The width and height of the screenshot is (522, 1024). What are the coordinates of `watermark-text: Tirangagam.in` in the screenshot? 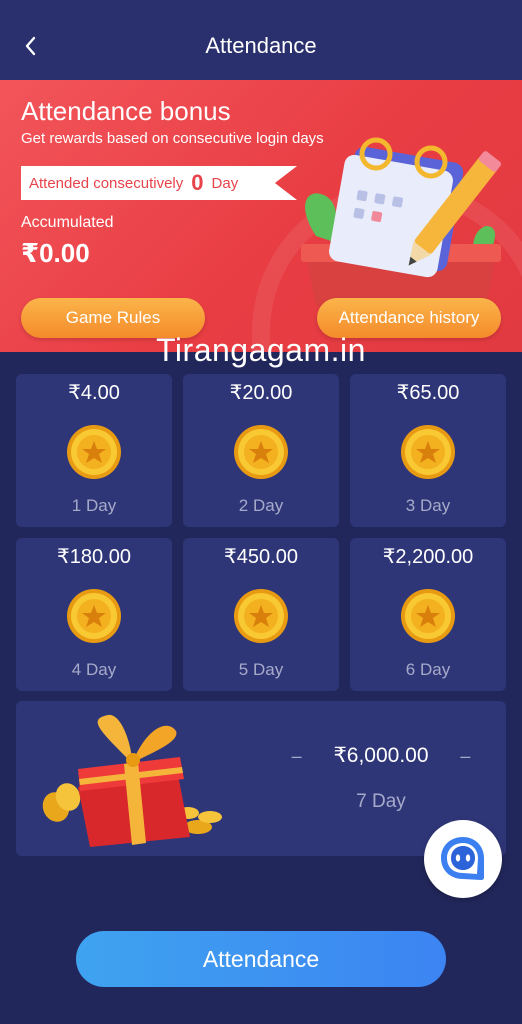 It's located at (261, 350).